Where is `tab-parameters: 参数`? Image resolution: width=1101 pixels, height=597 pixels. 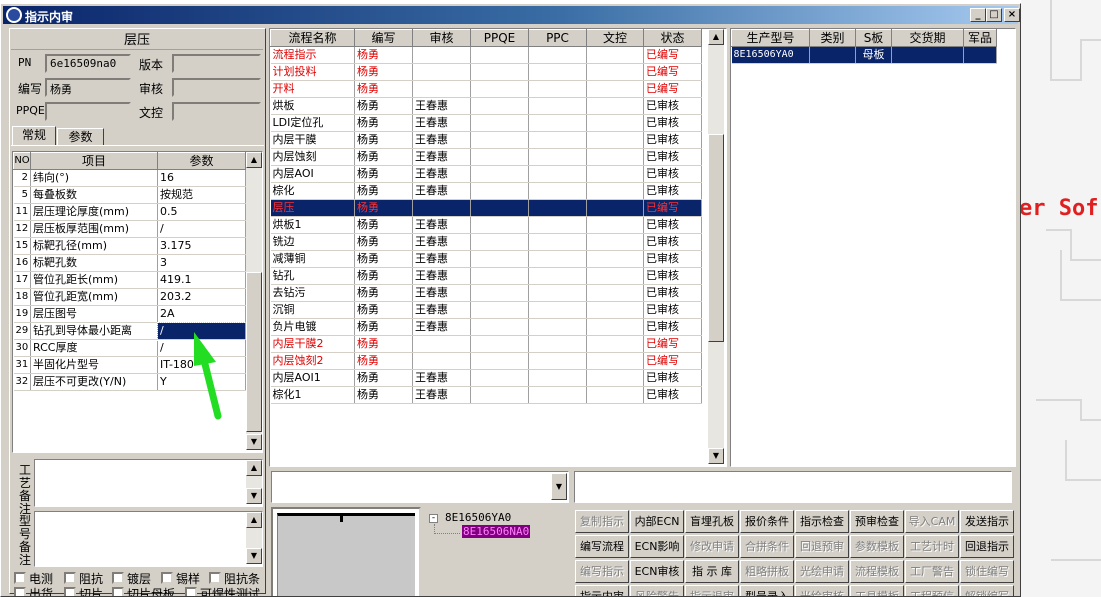 tab-parameters: 参数 is located at coordinates (80, 136).